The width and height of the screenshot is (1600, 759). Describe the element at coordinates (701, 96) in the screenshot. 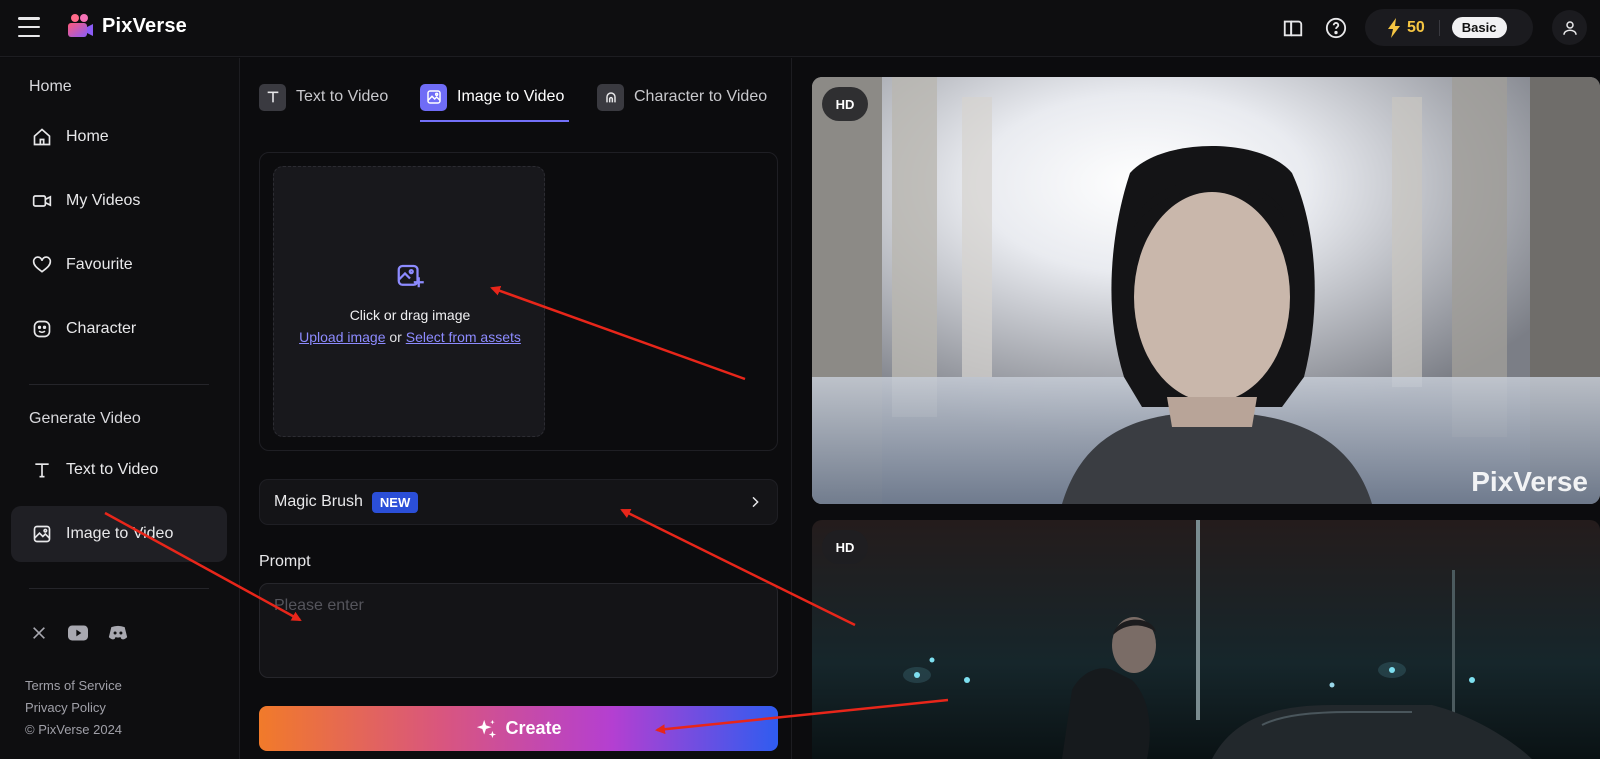

I see `tab-label: Character to Video` at that location.